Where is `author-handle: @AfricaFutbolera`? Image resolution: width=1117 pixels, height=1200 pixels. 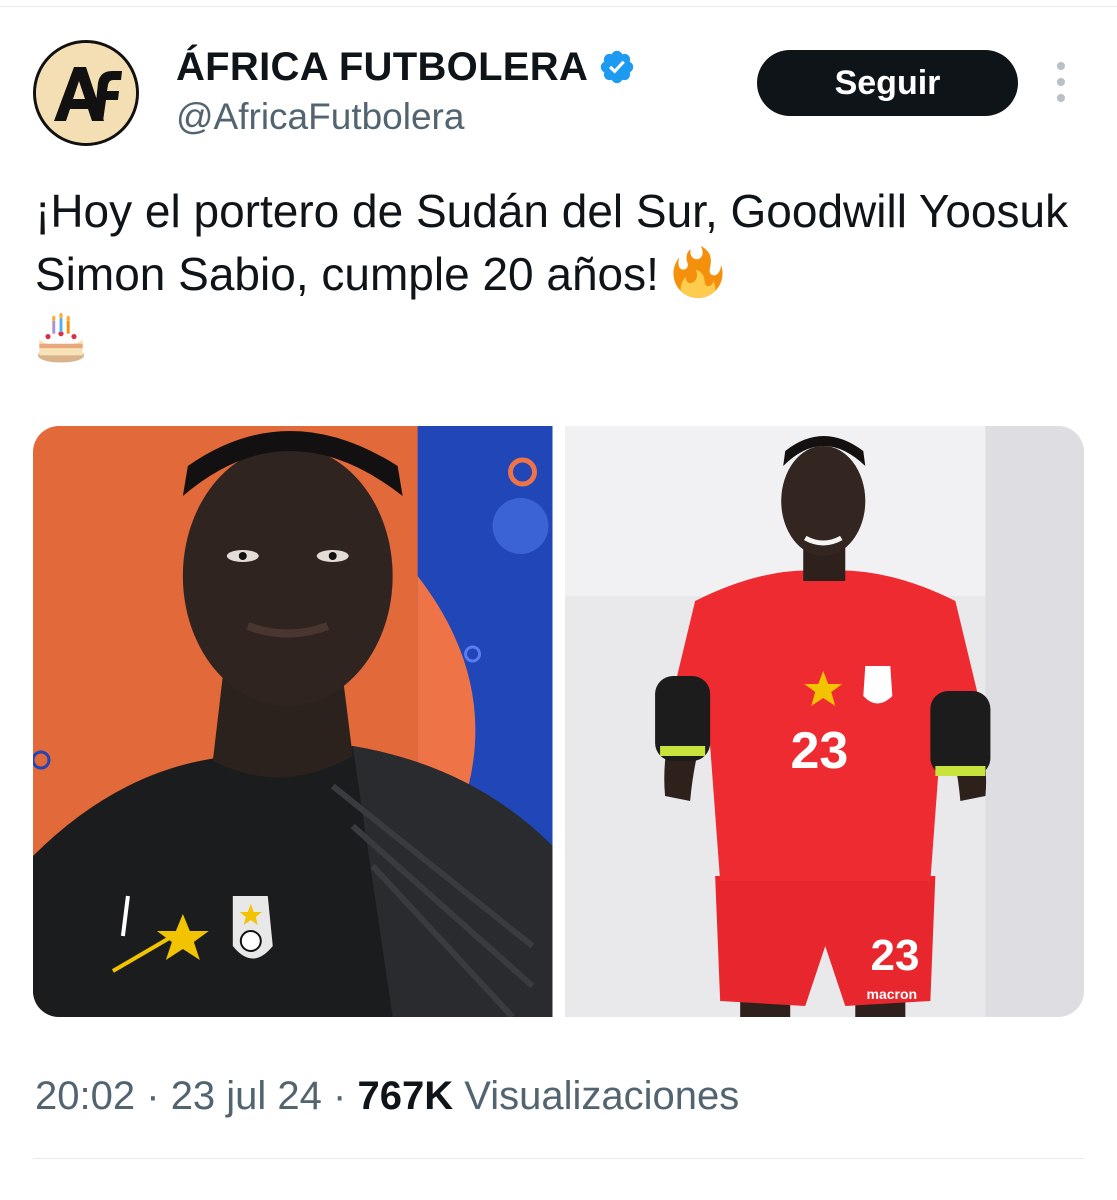 author-handle: @AfricaFutbolera is located at coordinates (406, 117).